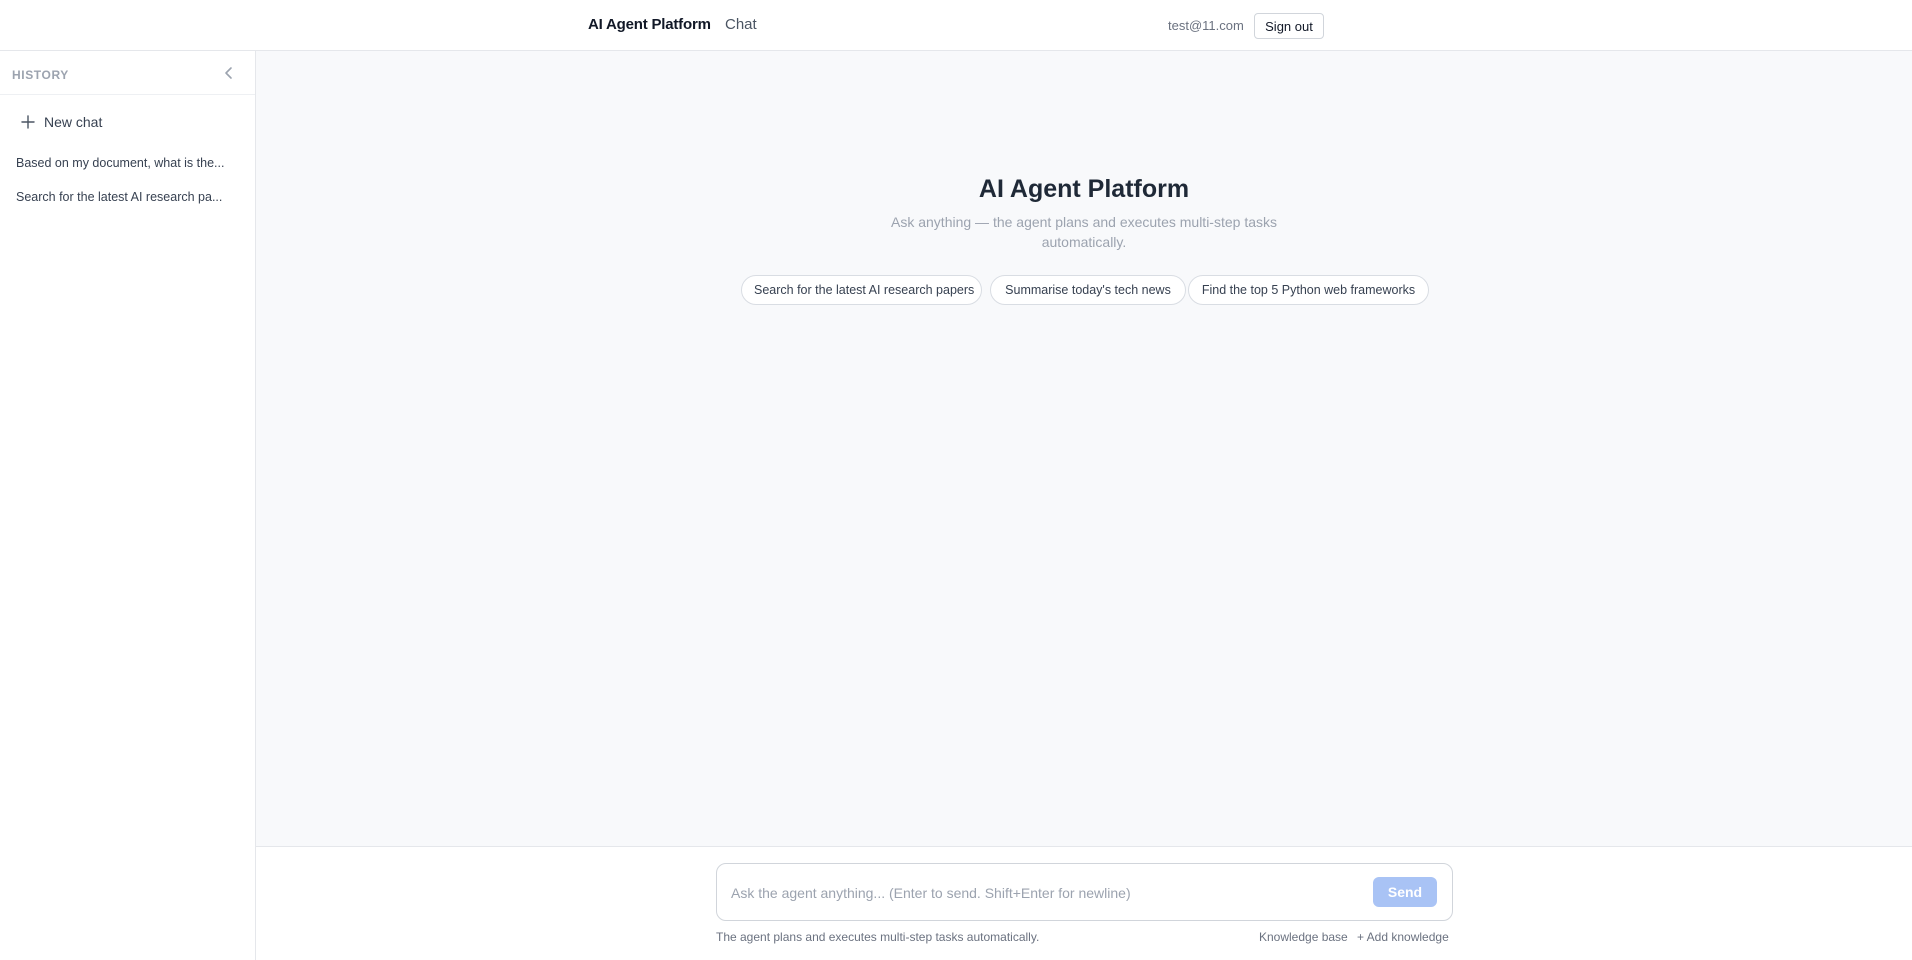 This screenshot has width=1912, height=960. I want to click on chevron-left-icon, so click(229, 73).